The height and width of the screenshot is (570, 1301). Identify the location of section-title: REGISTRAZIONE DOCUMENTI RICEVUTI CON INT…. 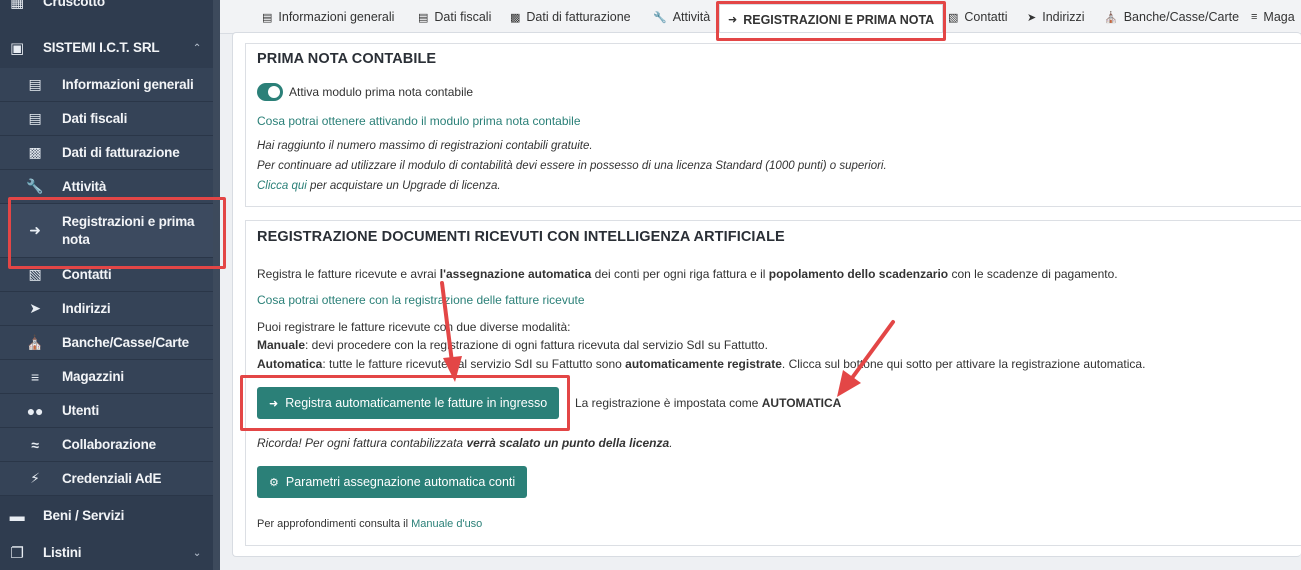
(521, 237).